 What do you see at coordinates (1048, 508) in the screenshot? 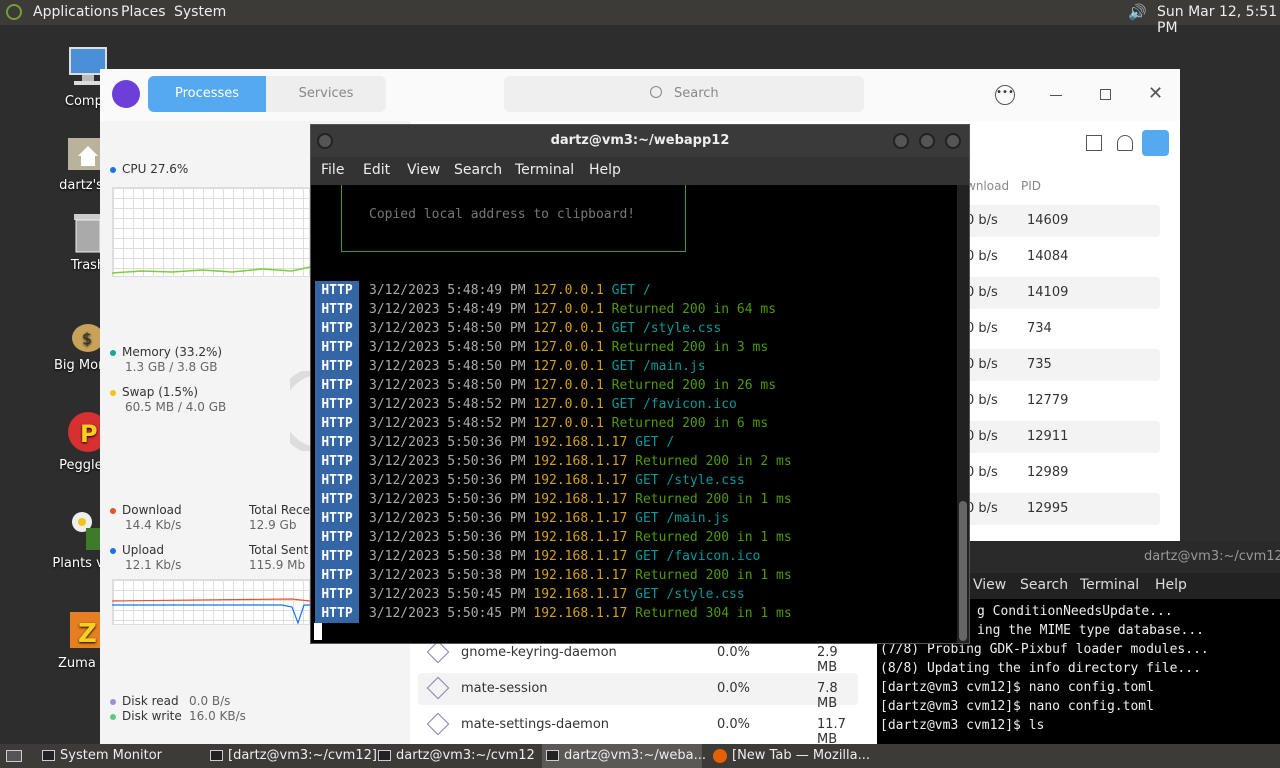
I see `row-pid: 12995` at bounding box center [1048, 508].